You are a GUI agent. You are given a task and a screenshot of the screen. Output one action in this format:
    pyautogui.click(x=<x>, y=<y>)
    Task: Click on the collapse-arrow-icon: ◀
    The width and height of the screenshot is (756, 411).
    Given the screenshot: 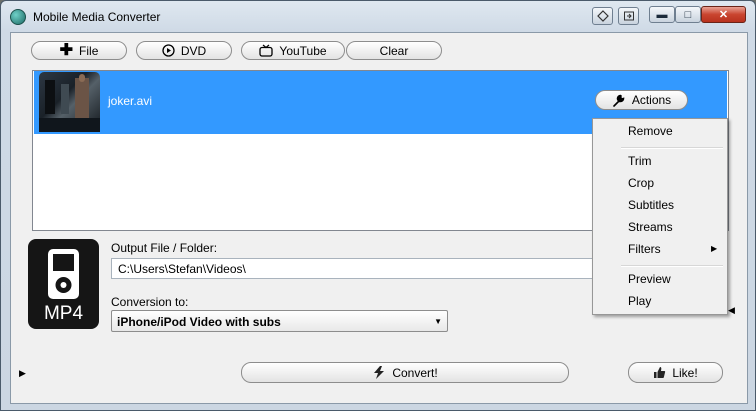 What is the action you would take?
    pyautogui.click(x=731, y=310)
    